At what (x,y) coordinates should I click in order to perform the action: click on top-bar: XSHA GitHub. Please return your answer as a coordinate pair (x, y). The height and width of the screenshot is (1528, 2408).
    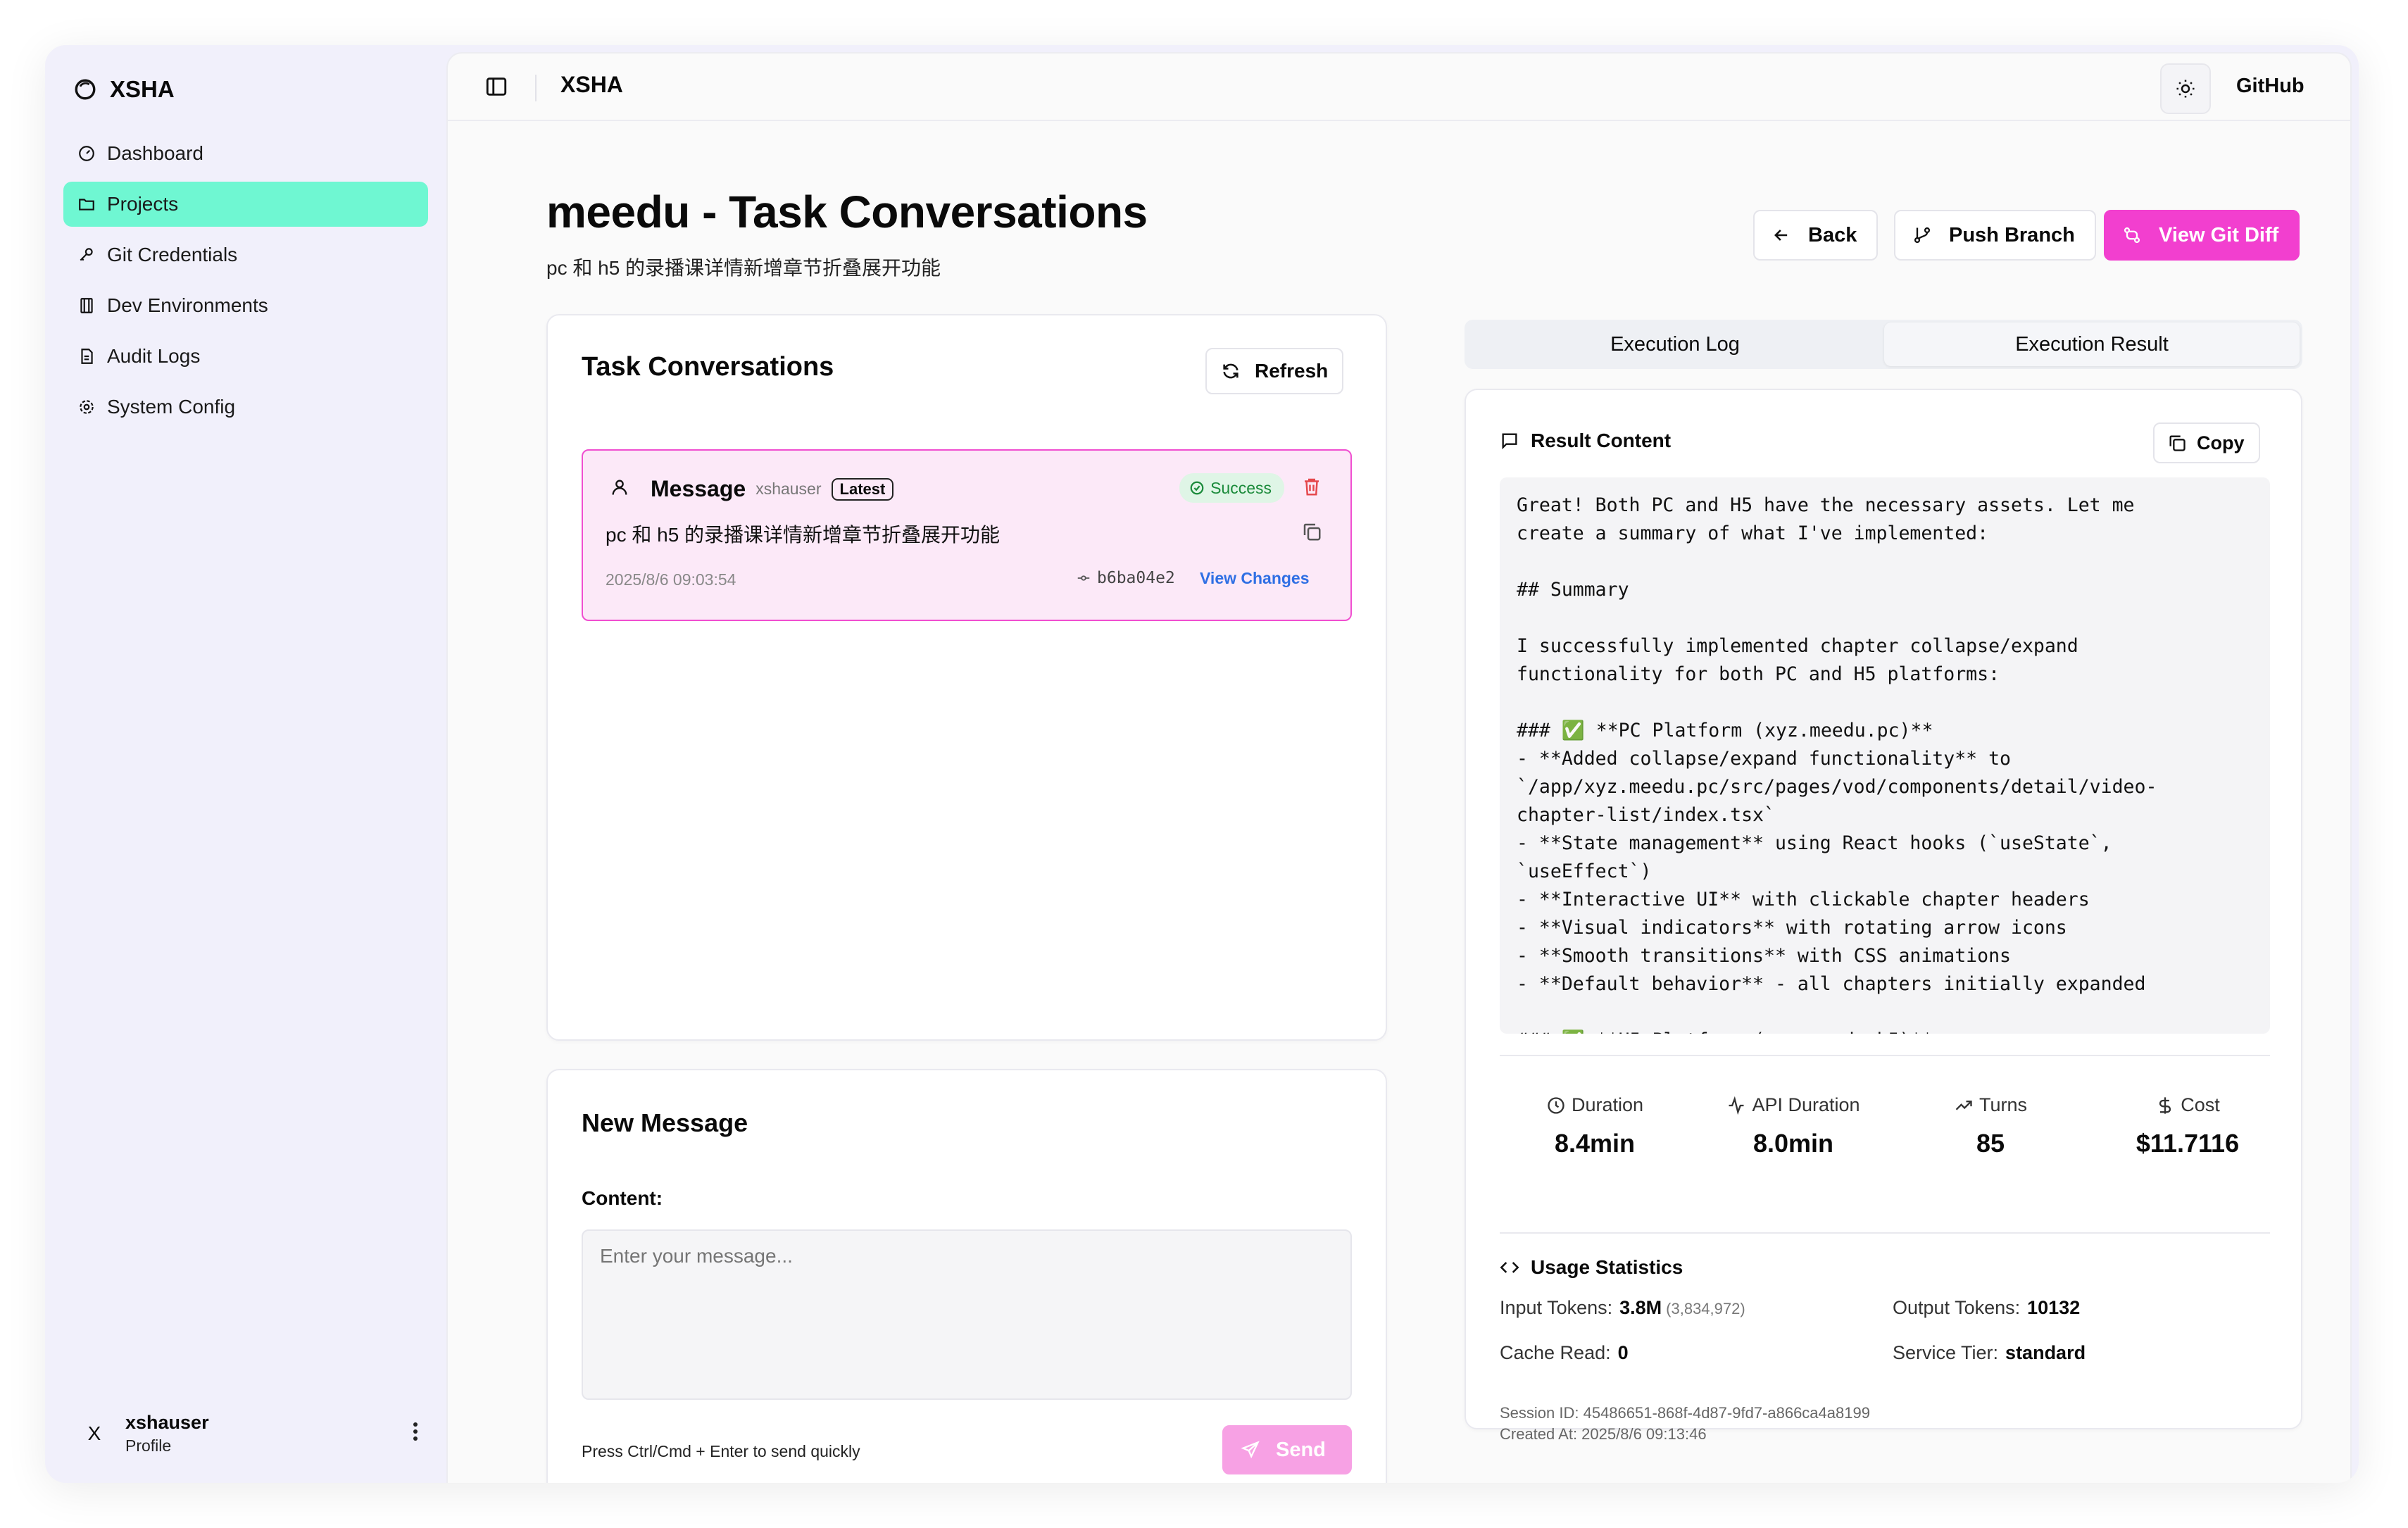
    Looking at the image, I should click on (1399, 88).